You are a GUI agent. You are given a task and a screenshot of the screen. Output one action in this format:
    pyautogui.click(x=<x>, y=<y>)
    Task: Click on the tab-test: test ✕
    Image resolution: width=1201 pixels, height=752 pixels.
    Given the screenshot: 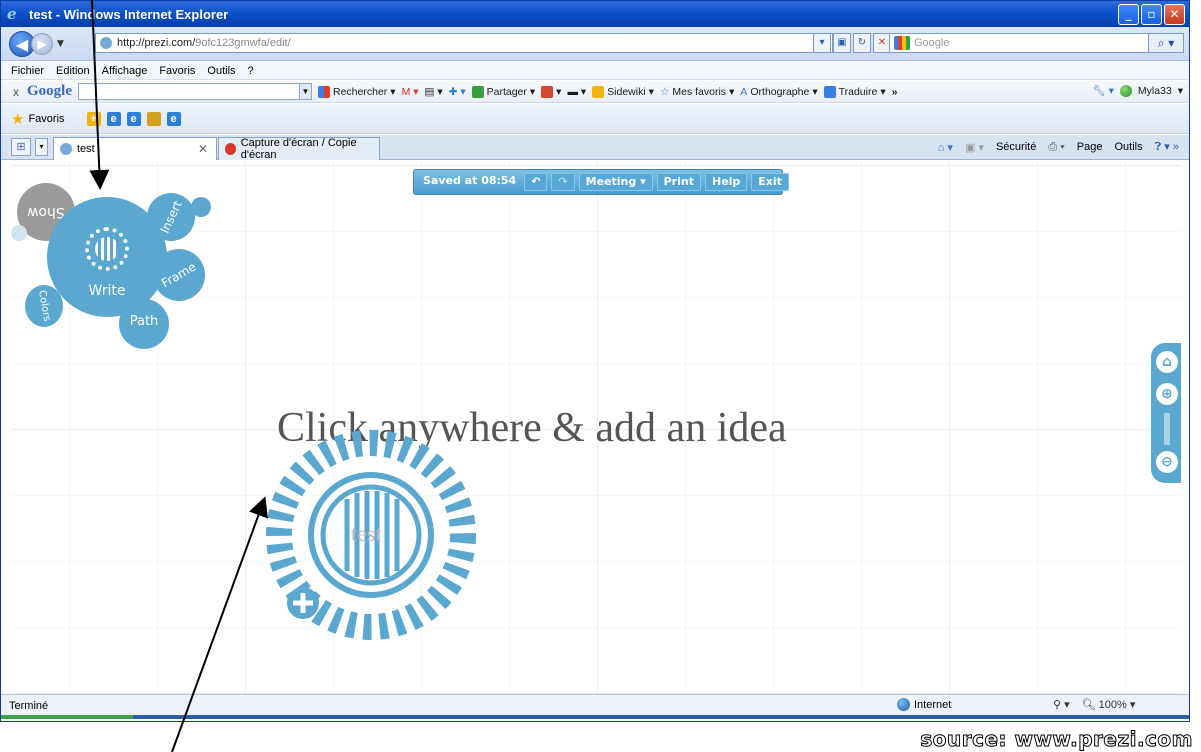 What is the action you would take?
    pyautogui.click(x=135, y=148)
    